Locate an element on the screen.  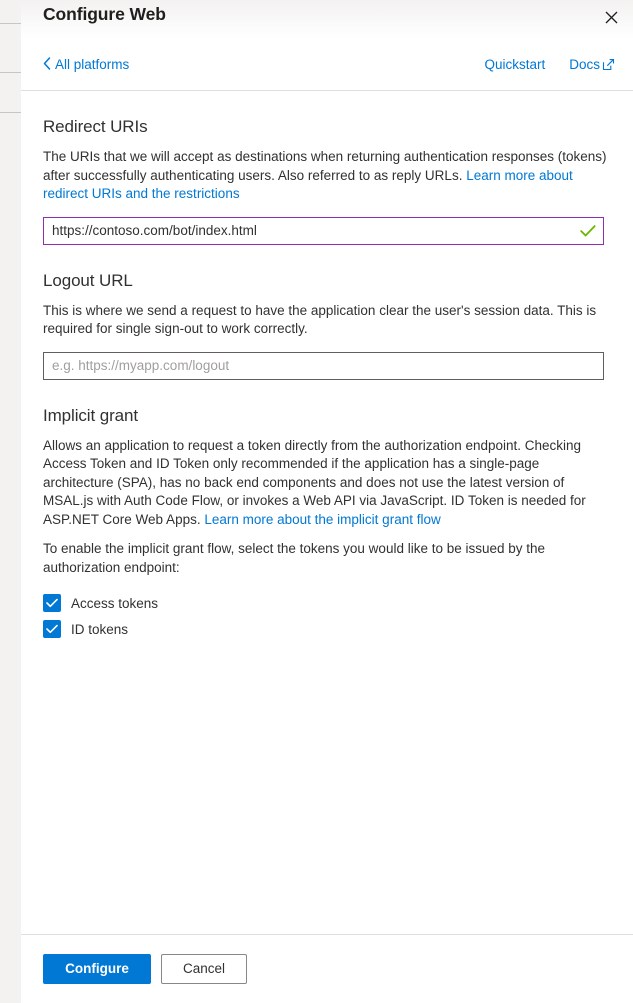
section-title-redirect-uris: Redirect URIs is located at coordinates (95, 126).